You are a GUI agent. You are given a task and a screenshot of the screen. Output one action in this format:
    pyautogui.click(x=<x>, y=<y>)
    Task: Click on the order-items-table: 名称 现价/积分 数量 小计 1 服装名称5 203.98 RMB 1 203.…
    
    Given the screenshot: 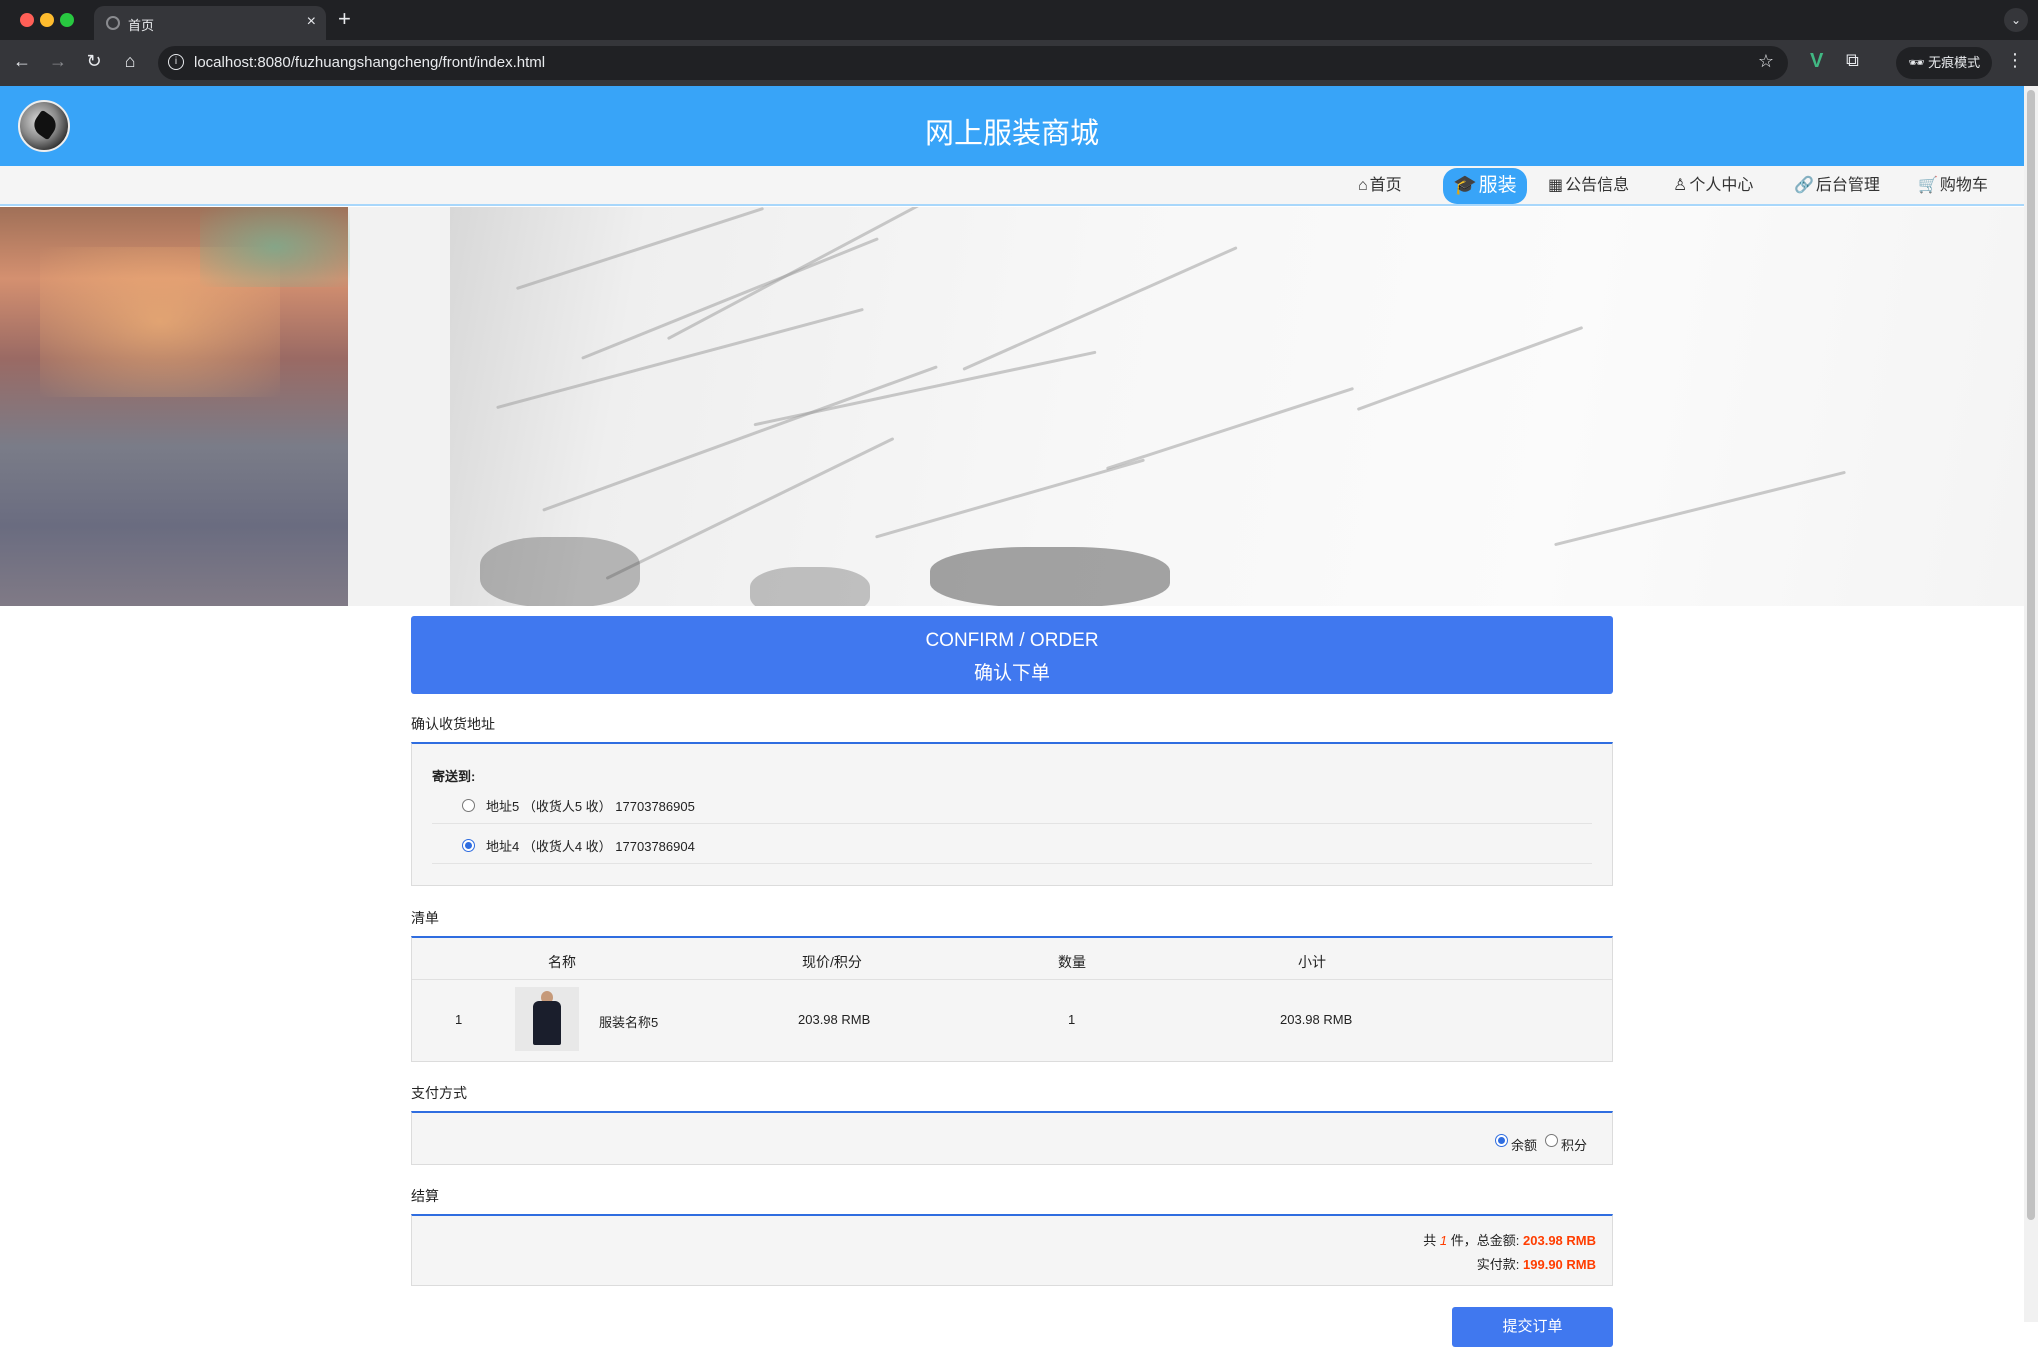 What is the action you would take?
    pyautogui.click(x=1012, y=999)
    